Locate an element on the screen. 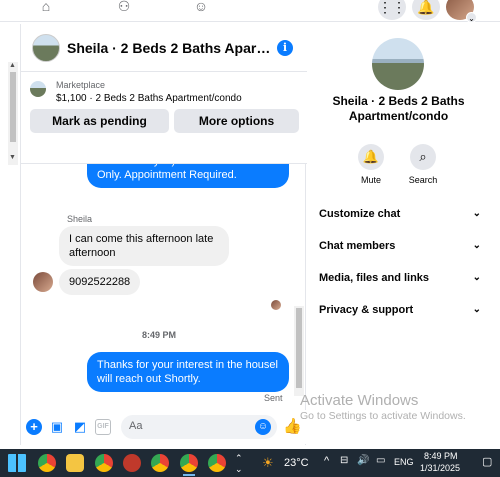 The height and width of the screenshot is (477, 500). gif-icon: GIF is located at coordinates (103, 427).